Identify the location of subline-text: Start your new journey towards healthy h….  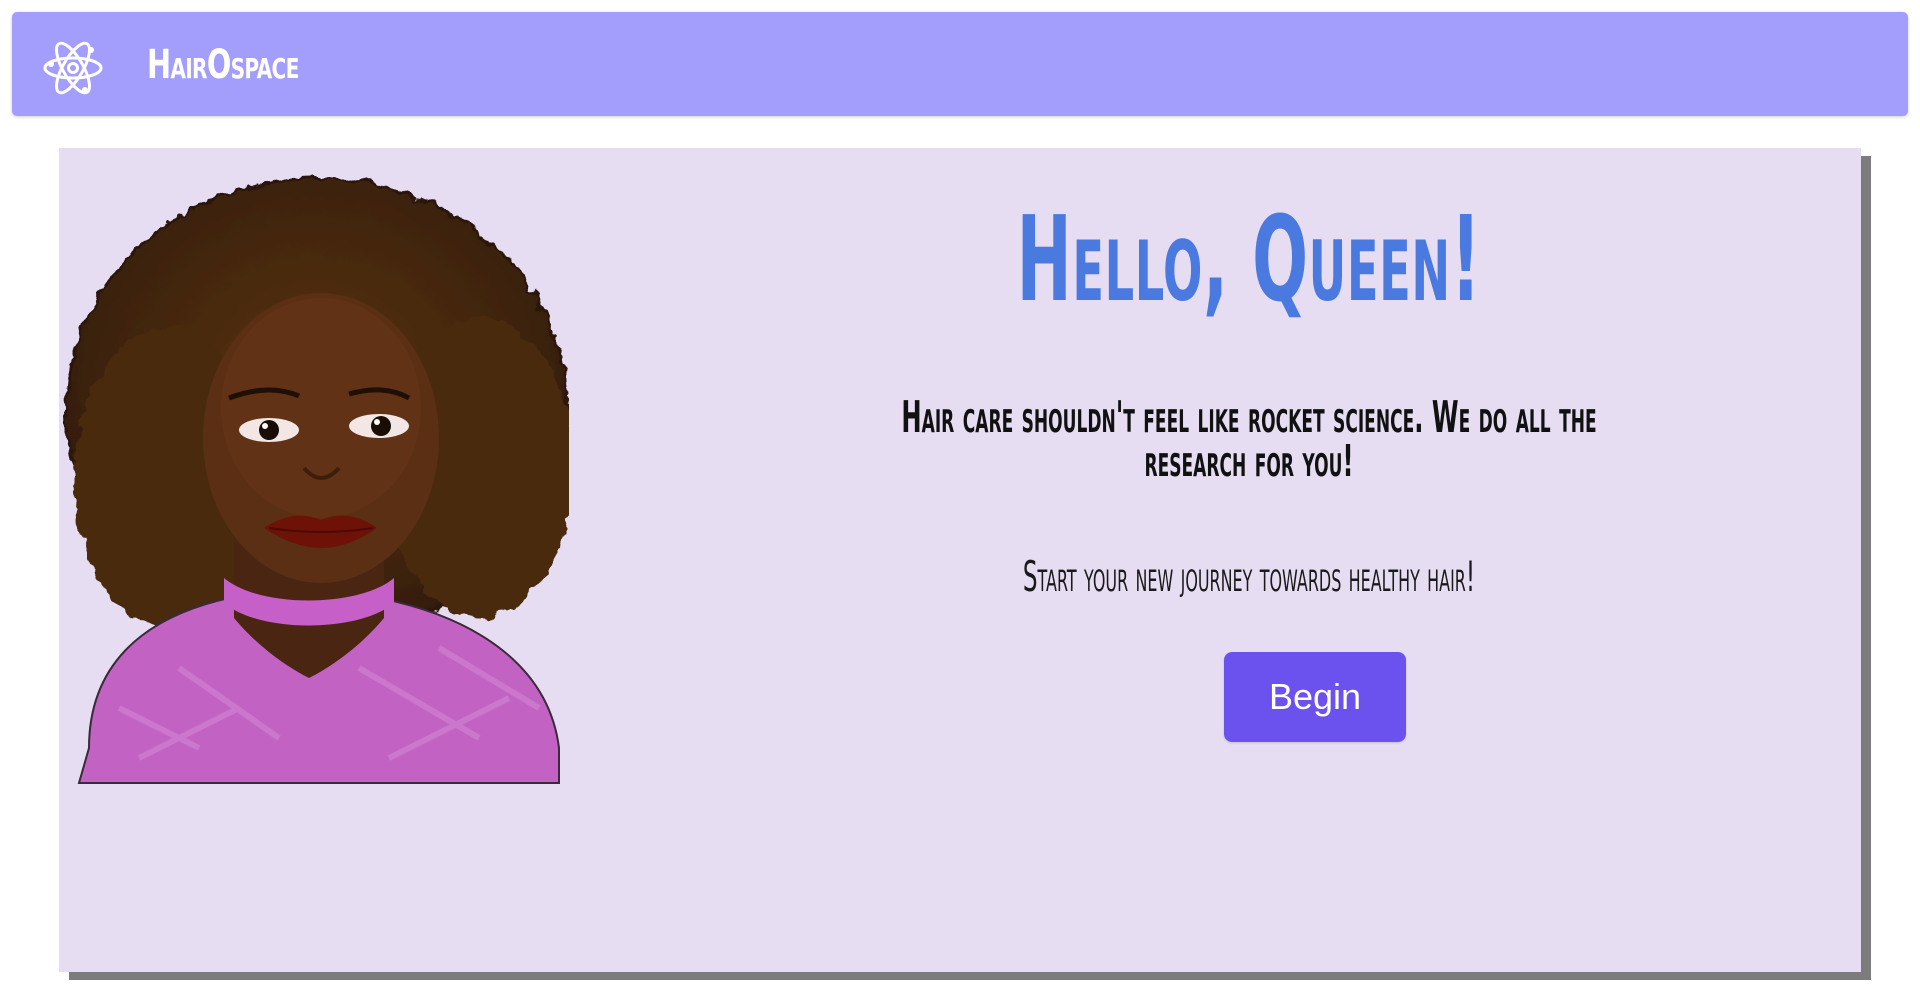
(1249, 576).